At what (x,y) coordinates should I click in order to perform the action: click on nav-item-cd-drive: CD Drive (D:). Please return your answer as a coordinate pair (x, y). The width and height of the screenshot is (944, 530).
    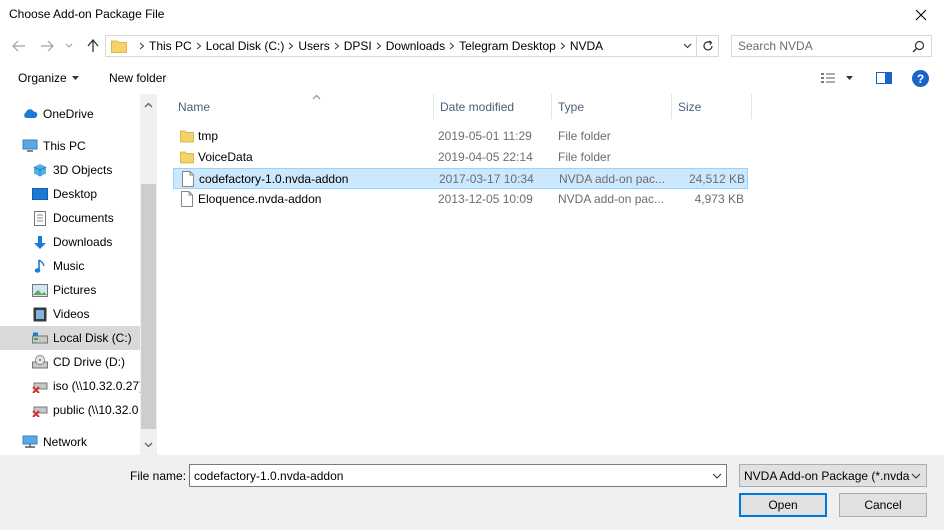
    Looking at the image, I should click on (70, 362).